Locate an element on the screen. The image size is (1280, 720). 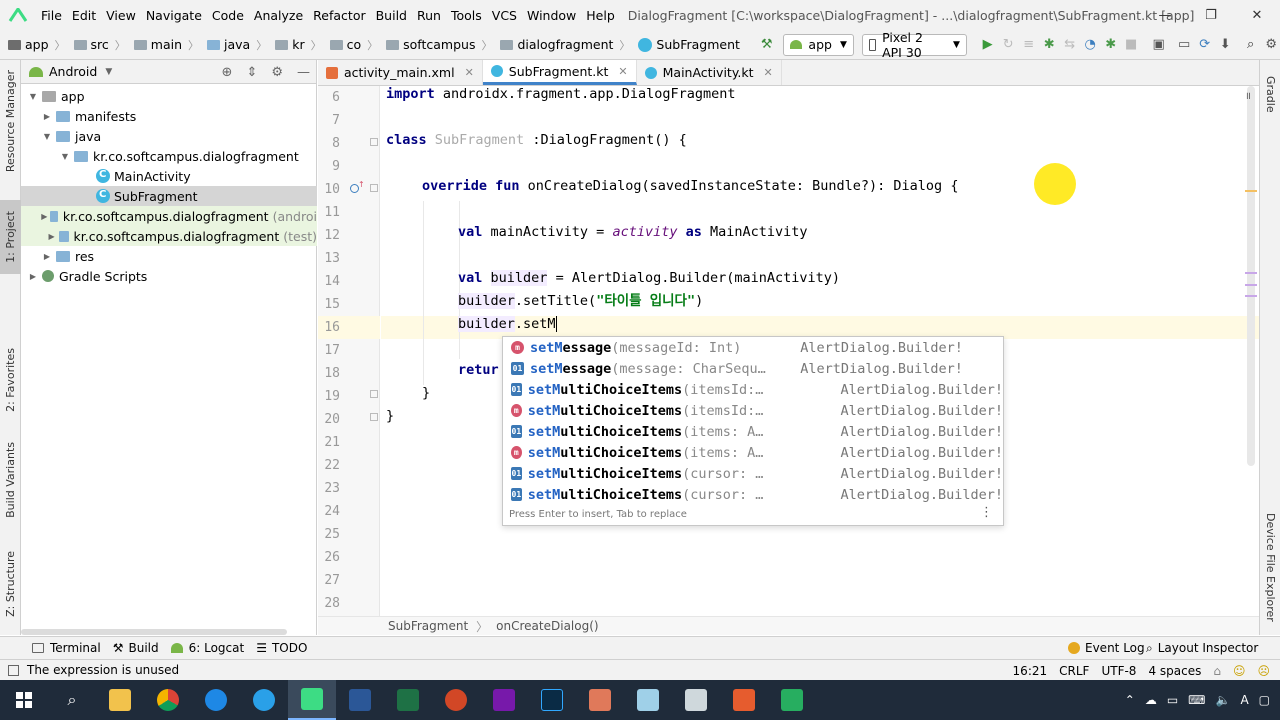
event-log-tab: Event Log is located at coordinates (1106, 648).